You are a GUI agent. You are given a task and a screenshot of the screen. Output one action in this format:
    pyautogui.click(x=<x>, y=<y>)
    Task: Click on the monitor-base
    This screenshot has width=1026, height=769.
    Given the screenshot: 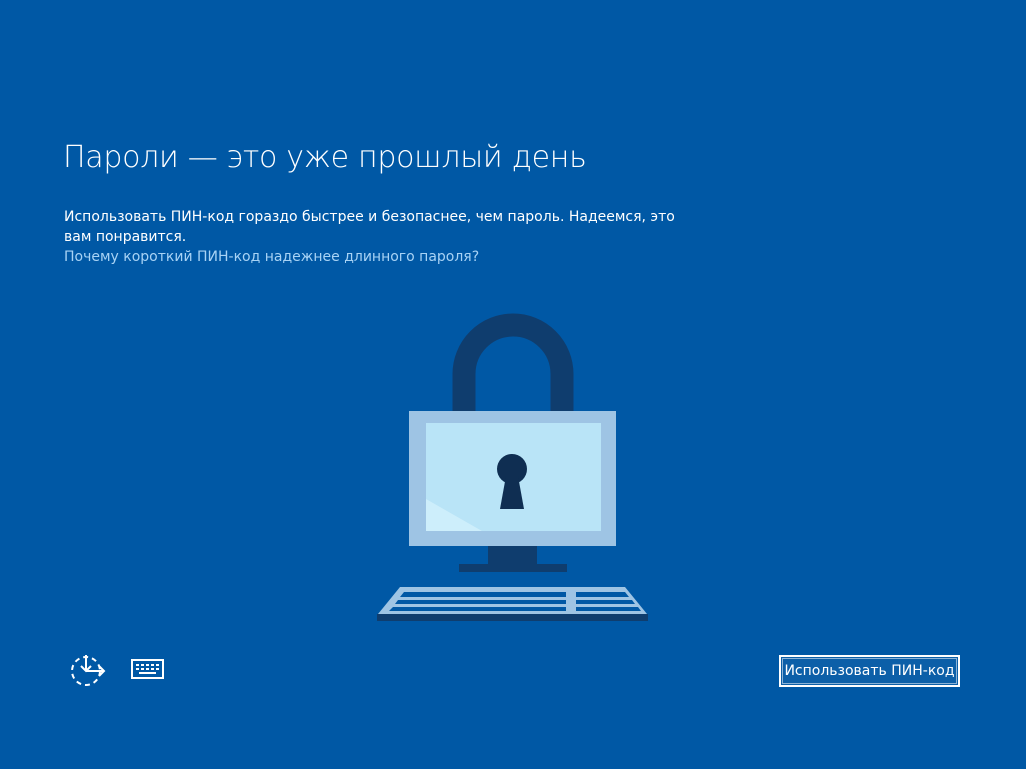 What is the action you would take?
    pyautogui.click(x=513, y=568)
    